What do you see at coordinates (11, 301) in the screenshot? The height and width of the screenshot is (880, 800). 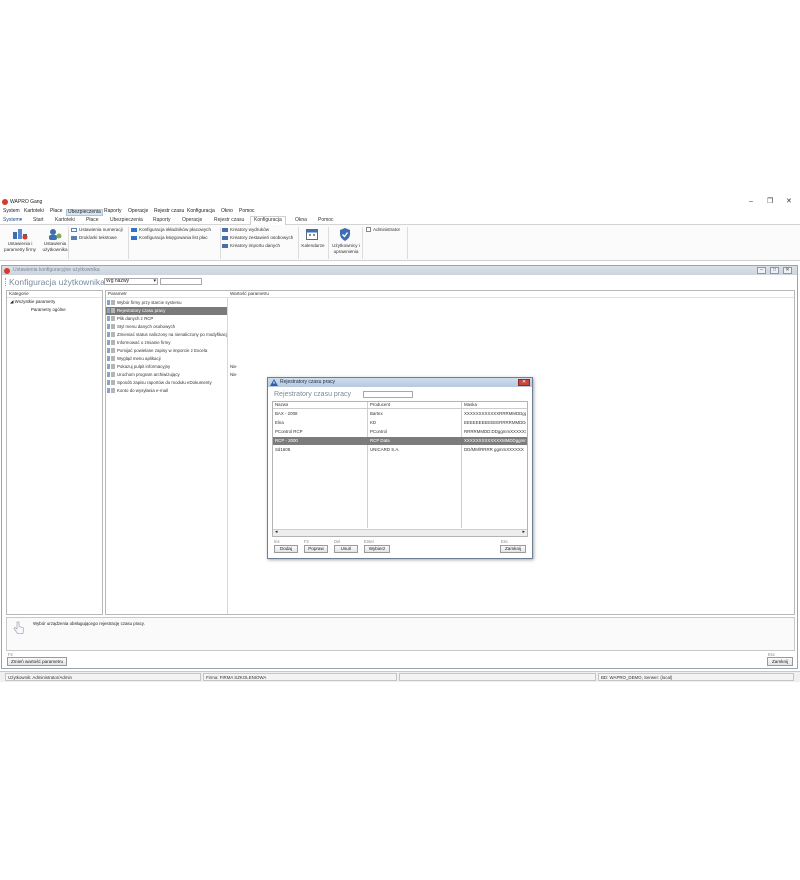 I see `tree-expand-icon: ◢` at bounding box center [11, 301].